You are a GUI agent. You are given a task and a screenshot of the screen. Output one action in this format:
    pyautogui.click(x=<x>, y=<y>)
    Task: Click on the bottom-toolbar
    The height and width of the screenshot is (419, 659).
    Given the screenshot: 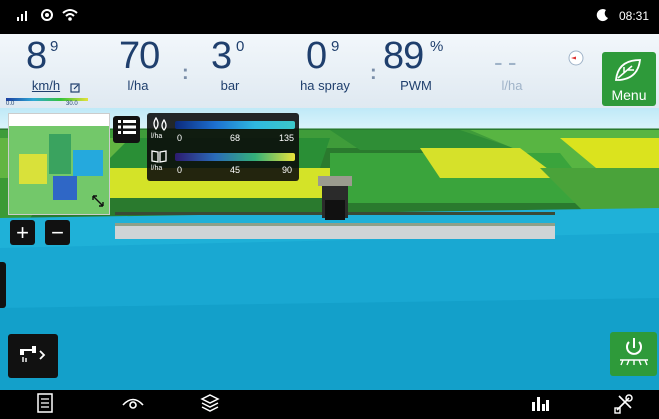 What is the action you would take?
    pyautogui.click(x=329, y=404)
    